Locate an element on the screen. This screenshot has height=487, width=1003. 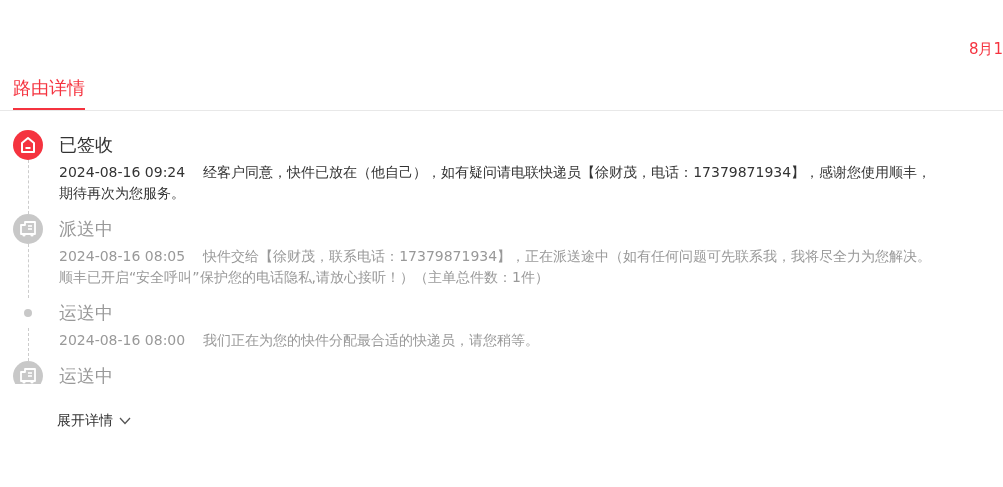
tab: 路由详情 is located at coordinates (49, 93).